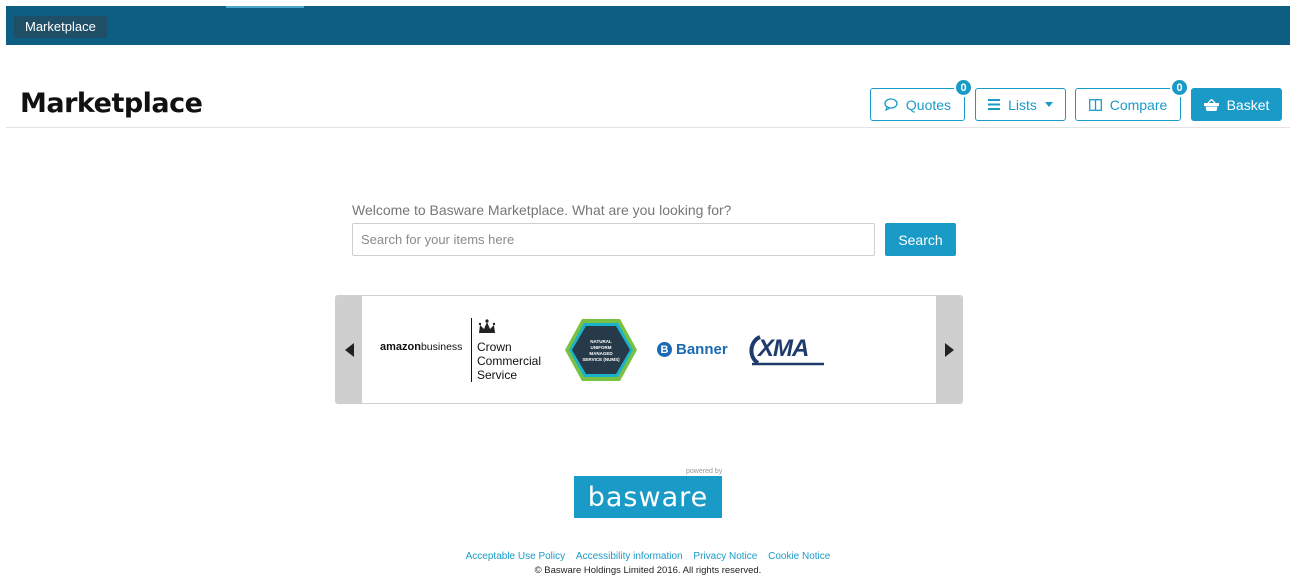  Describe the element at coordinates (494, 347) in the screenshot. I see `crown-logo-line: Crown` at that location.